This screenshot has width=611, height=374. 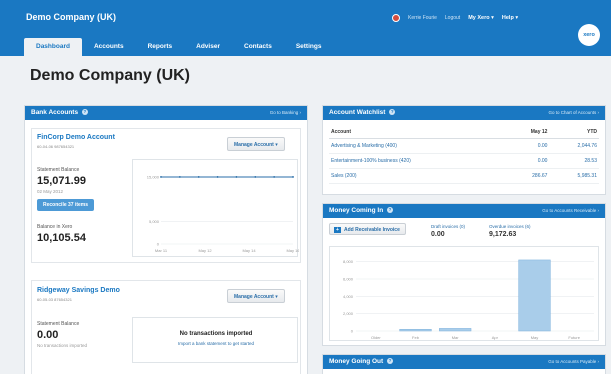 I want to click on x-tick-label: Older, so click(x=376, y=337).